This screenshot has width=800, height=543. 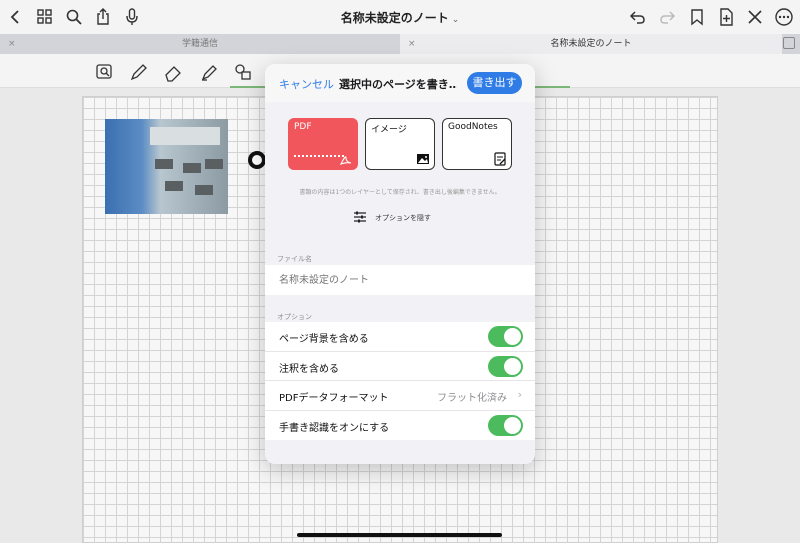 I want to click on pdf-preview-scribble, so click(x=319, y=153).